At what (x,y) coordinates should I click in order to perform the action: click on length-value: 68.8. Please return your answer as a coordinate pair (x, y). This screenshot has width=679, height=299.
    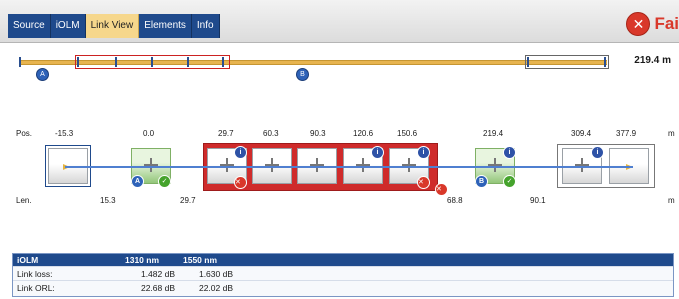
    Looking at the image, I should click on (455, 200).